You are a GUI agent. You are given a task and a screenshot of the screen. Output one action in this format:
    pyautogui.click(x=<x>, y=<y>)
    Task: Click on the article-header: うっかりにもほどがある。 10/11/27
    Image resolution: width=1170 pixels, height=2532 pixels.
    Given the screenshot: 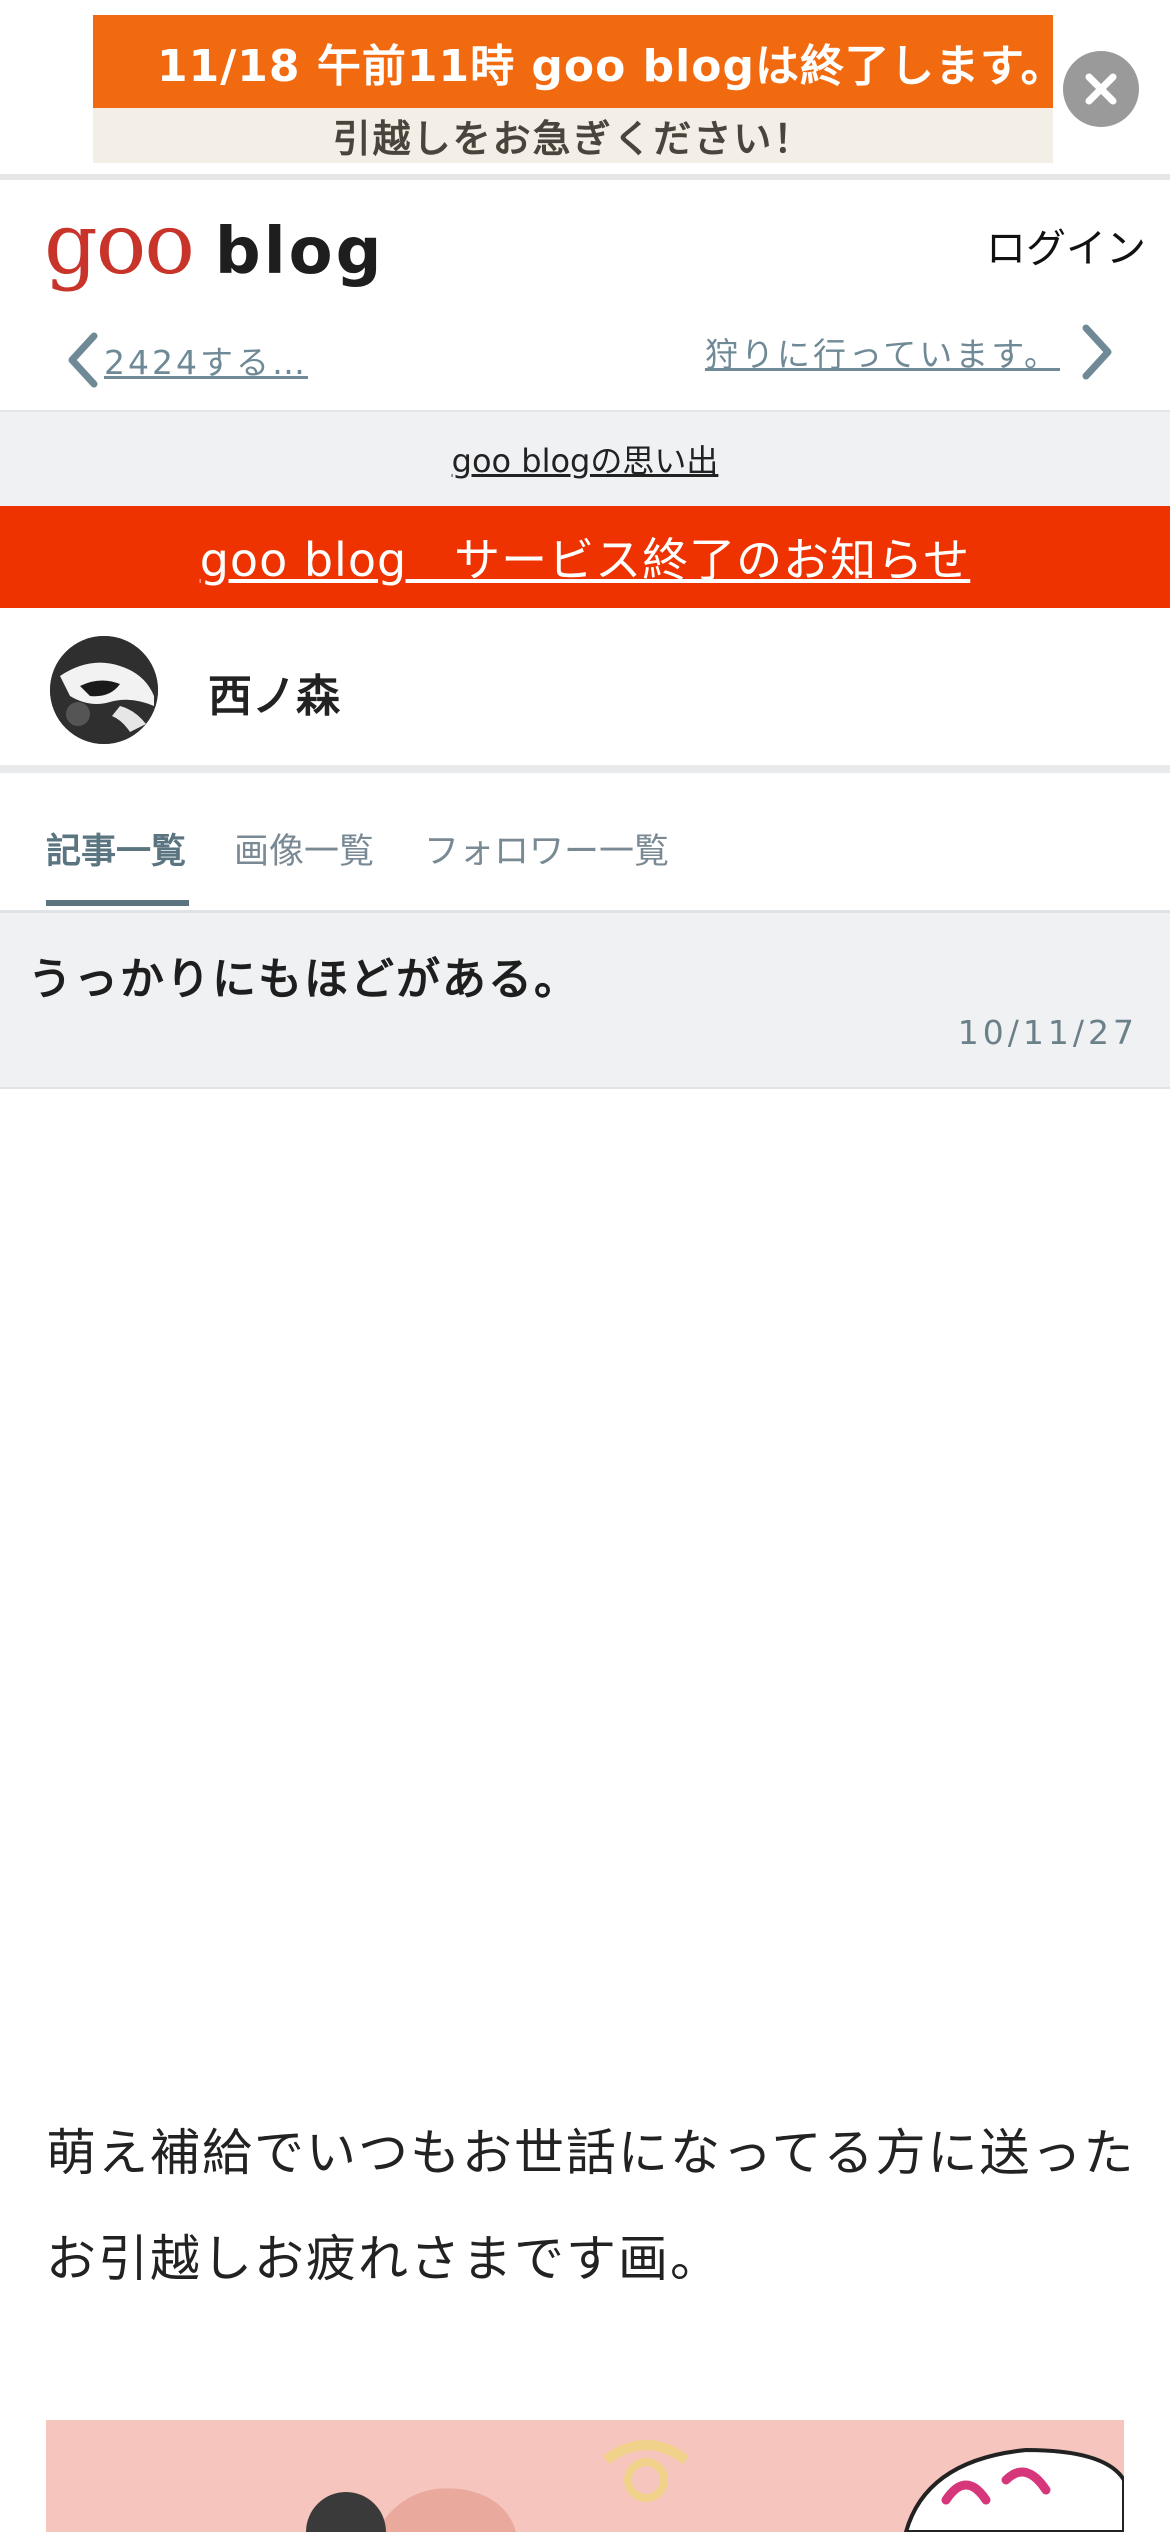 What is the action you would take?
    pyautogui.click(x=585, y=1001)
    